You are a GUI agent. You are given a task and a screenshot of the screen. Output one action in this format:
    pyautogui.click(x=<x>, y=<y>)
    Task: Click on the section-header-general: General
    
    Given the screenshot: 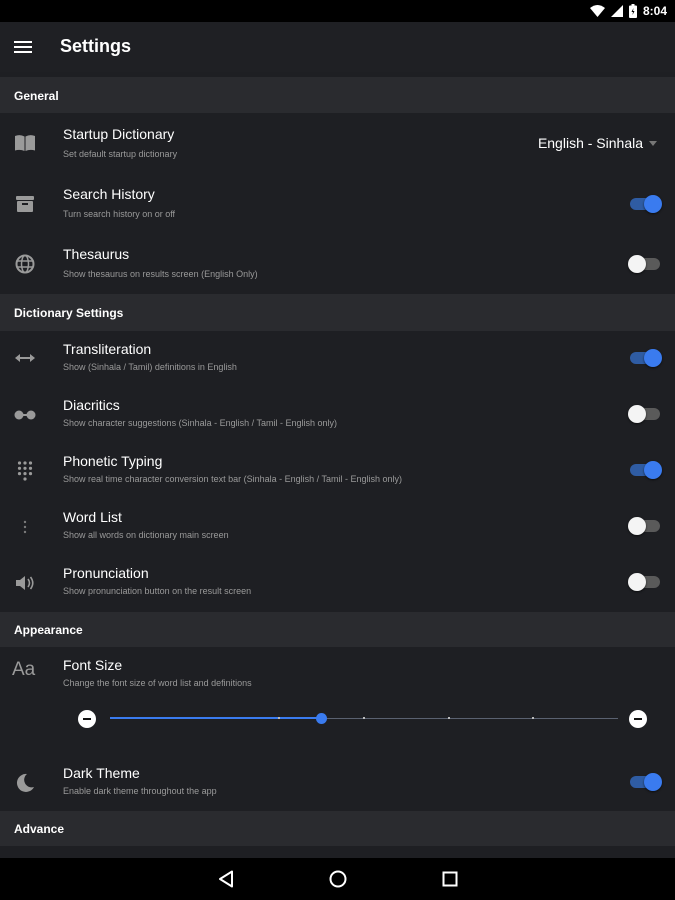 What is the action you would take?
    pyautogui.click(x=337, y=95)
    